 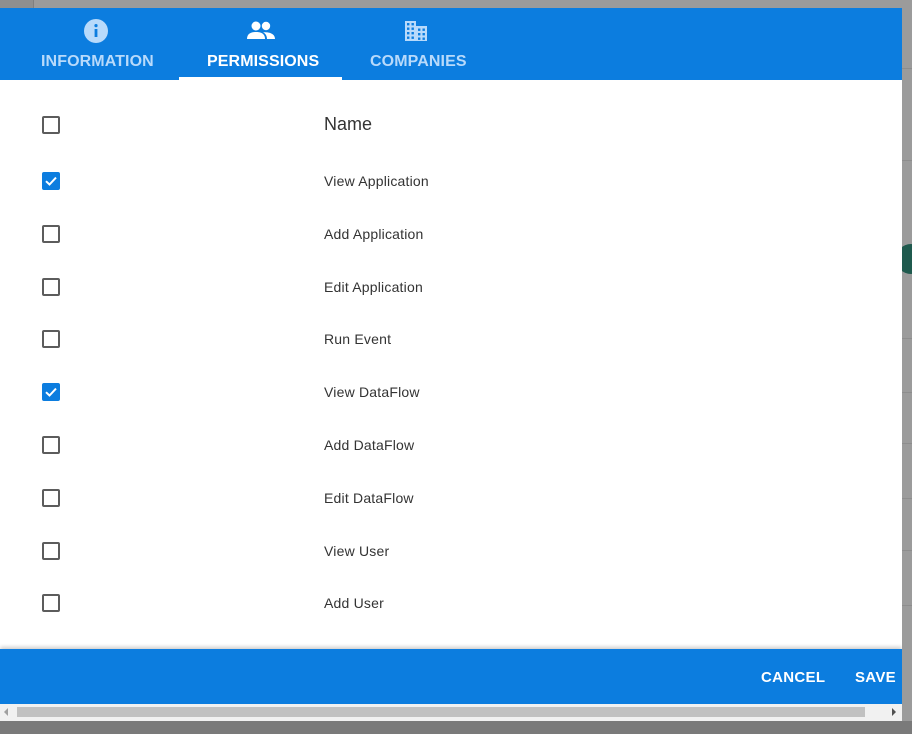 What do you see at coordinates (97, 61) in the screenshot?
I see `tab-information-label: INFORMATION` at bounding box center [97, 61].